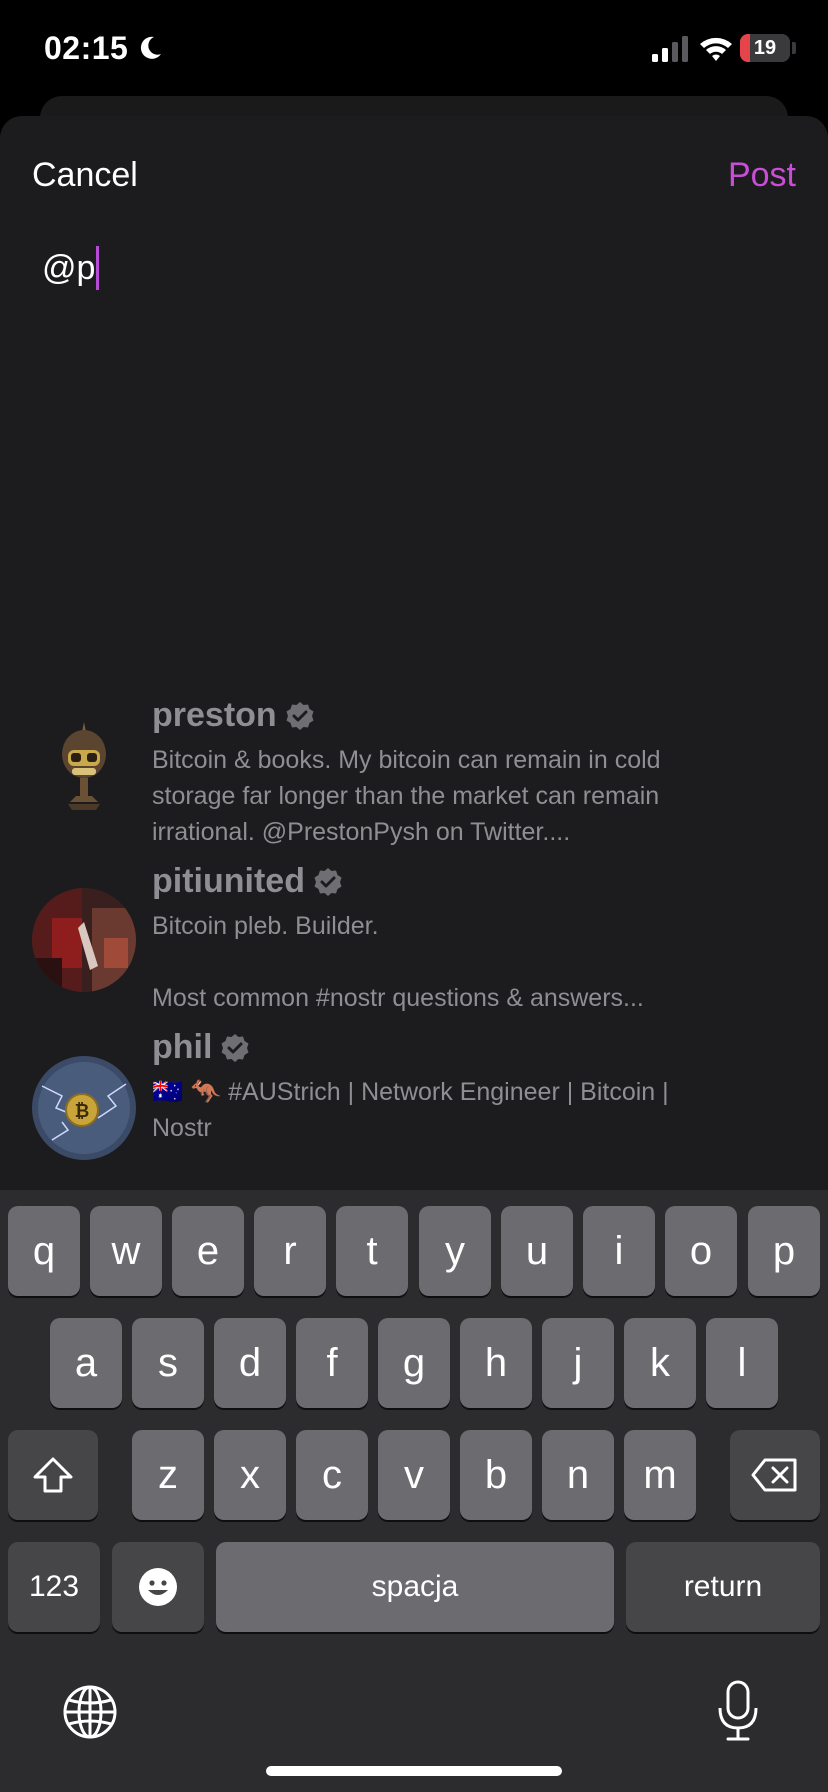 This screenshot has height=1792, width=828. Describe the element at coordinates (660, 1363) in the screenshot. I see `key-k: k` at that location.